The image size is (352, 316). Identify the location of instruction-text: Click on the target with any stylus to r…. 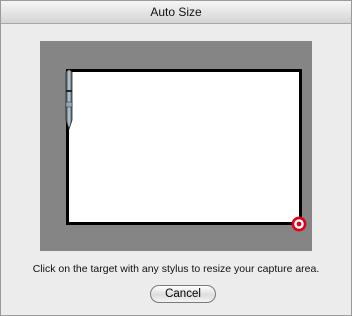
(176, 269).